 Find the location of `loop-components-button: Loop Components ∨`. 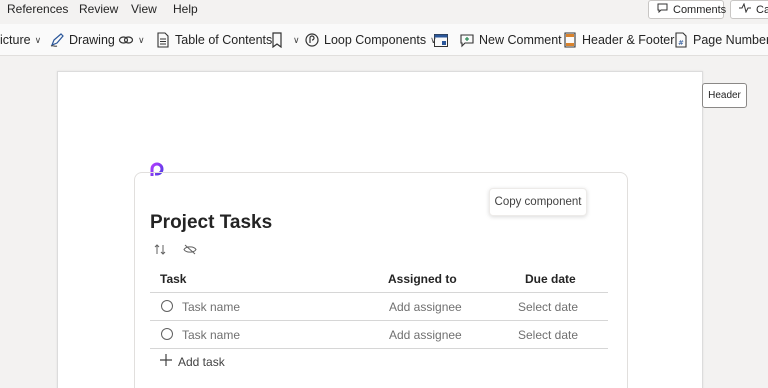

loop-components-button: Loop Components ∨ is located at coordinates (370, 40).